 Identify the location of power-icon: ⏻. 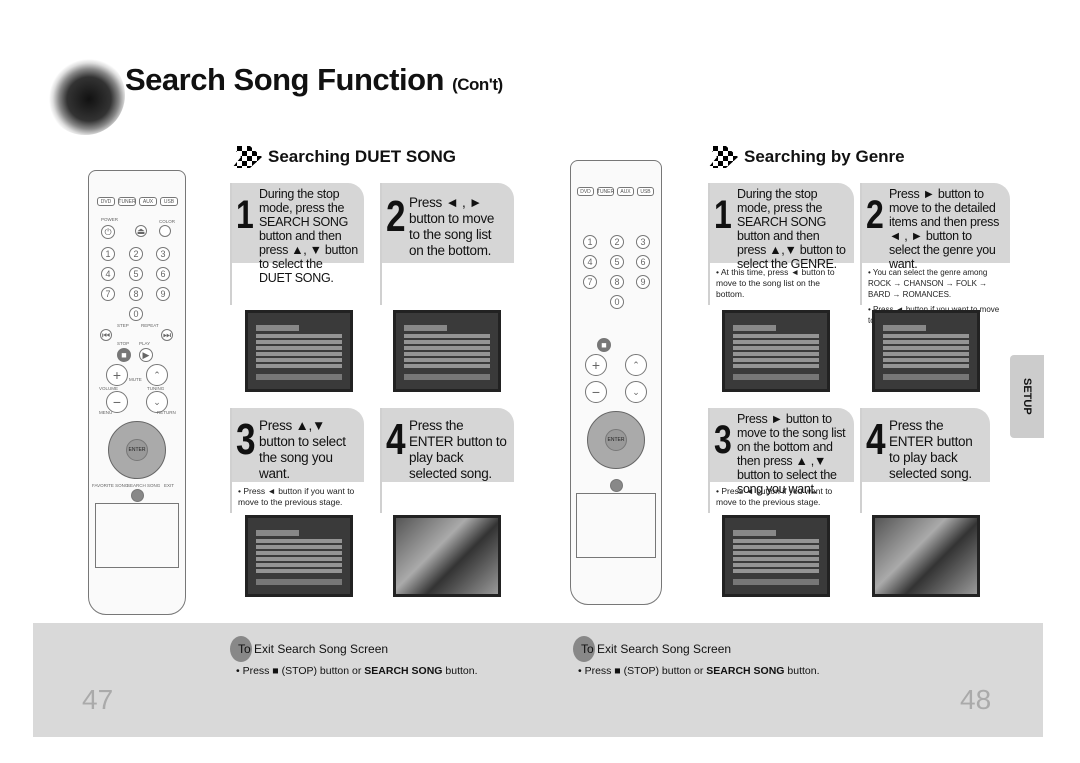
(108, 232).